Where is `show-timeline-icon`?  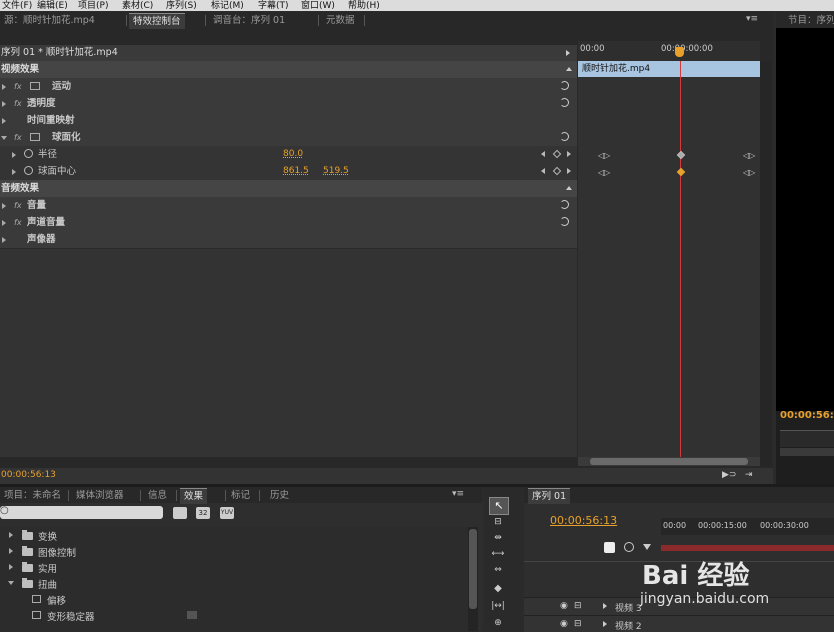
show-timeline-icon is located at coordinates (568, 53).